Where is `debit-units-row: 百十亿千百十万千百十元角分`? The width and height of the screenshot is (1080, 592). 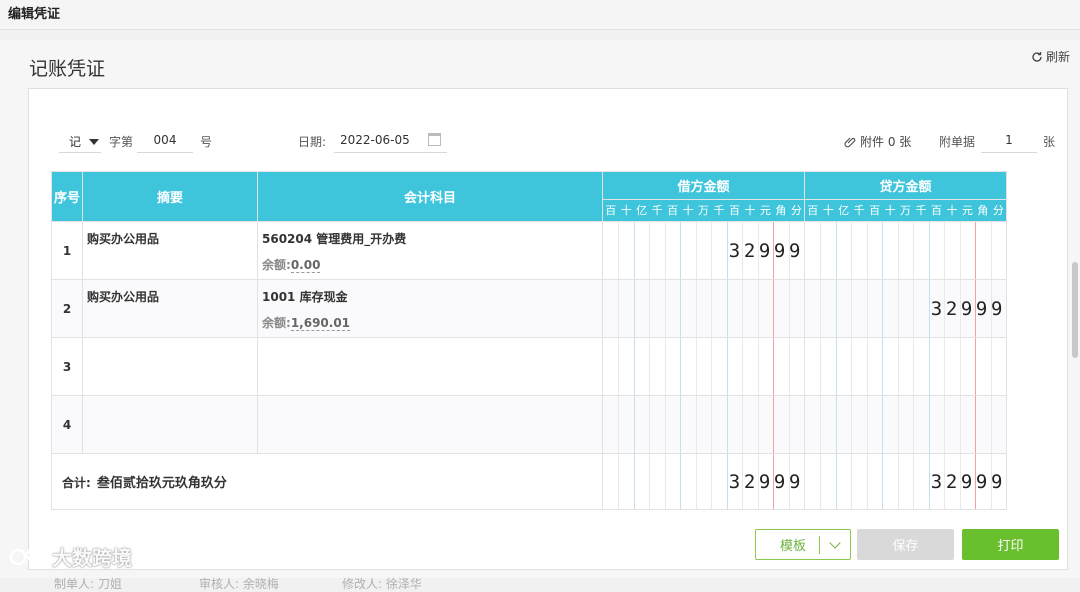
debit-units-row: 百十亿千百十万千百十元角分 is located at coordinates (703, 210).